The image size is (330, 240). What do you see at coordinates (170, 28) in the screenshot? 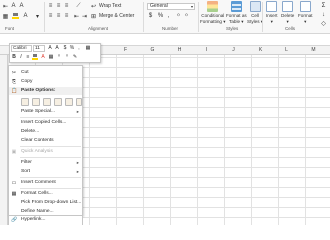
I see `number-group-label: Number` at bounding box center [170, 28].